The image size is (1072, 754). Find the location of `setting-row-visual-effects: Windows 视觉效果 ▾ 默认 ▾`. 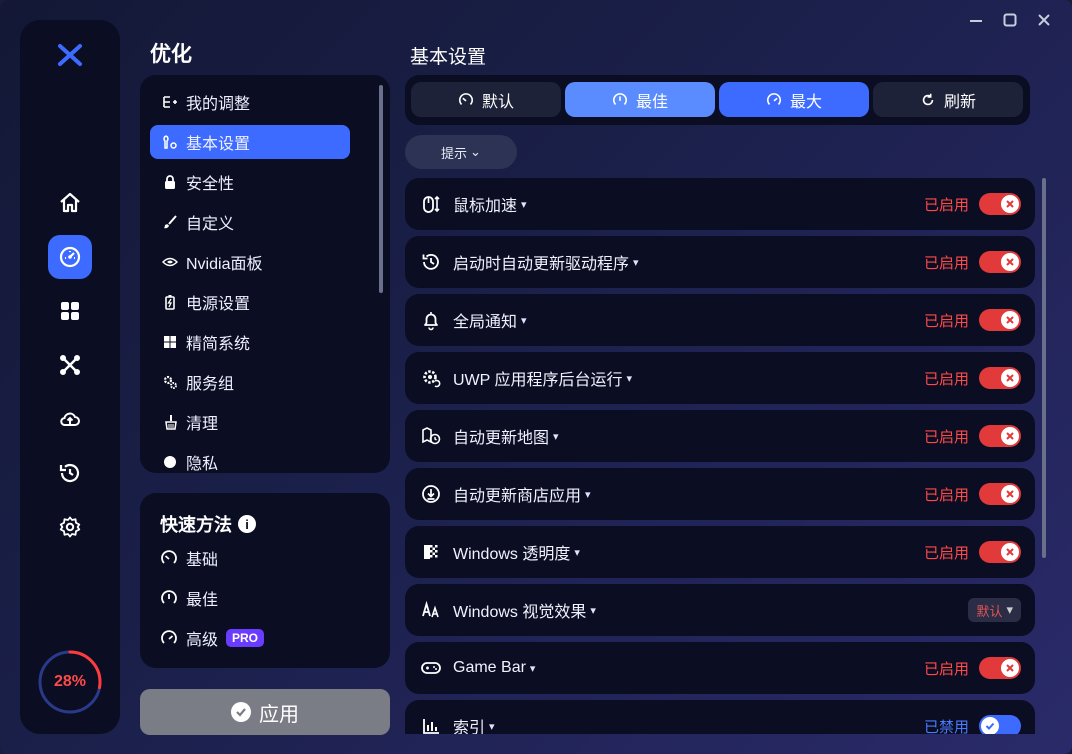

setting-row-visual-effects: Windows 视觉效果 ▾ 默认 ▾ is located at coordinates (720, 610).